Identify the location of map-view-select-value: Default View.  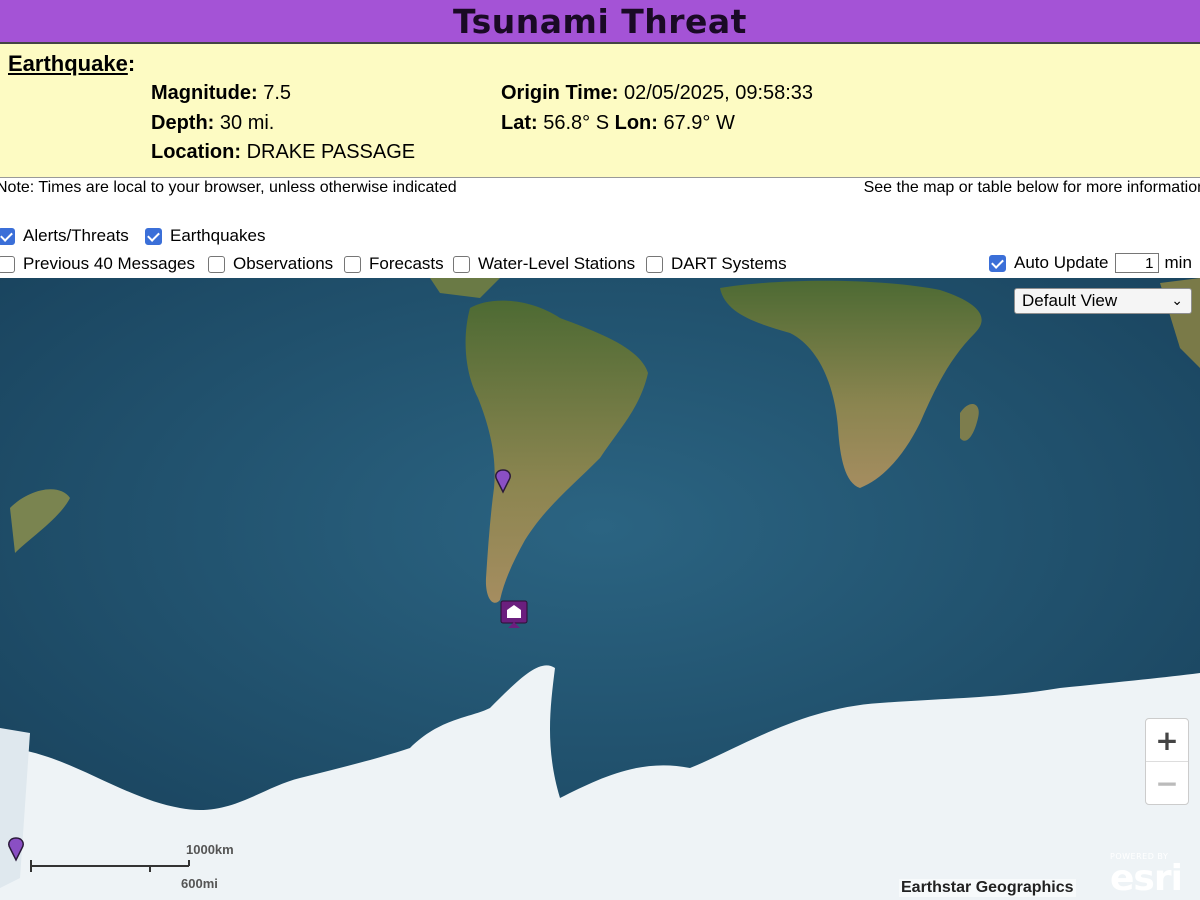
(1070, 300).